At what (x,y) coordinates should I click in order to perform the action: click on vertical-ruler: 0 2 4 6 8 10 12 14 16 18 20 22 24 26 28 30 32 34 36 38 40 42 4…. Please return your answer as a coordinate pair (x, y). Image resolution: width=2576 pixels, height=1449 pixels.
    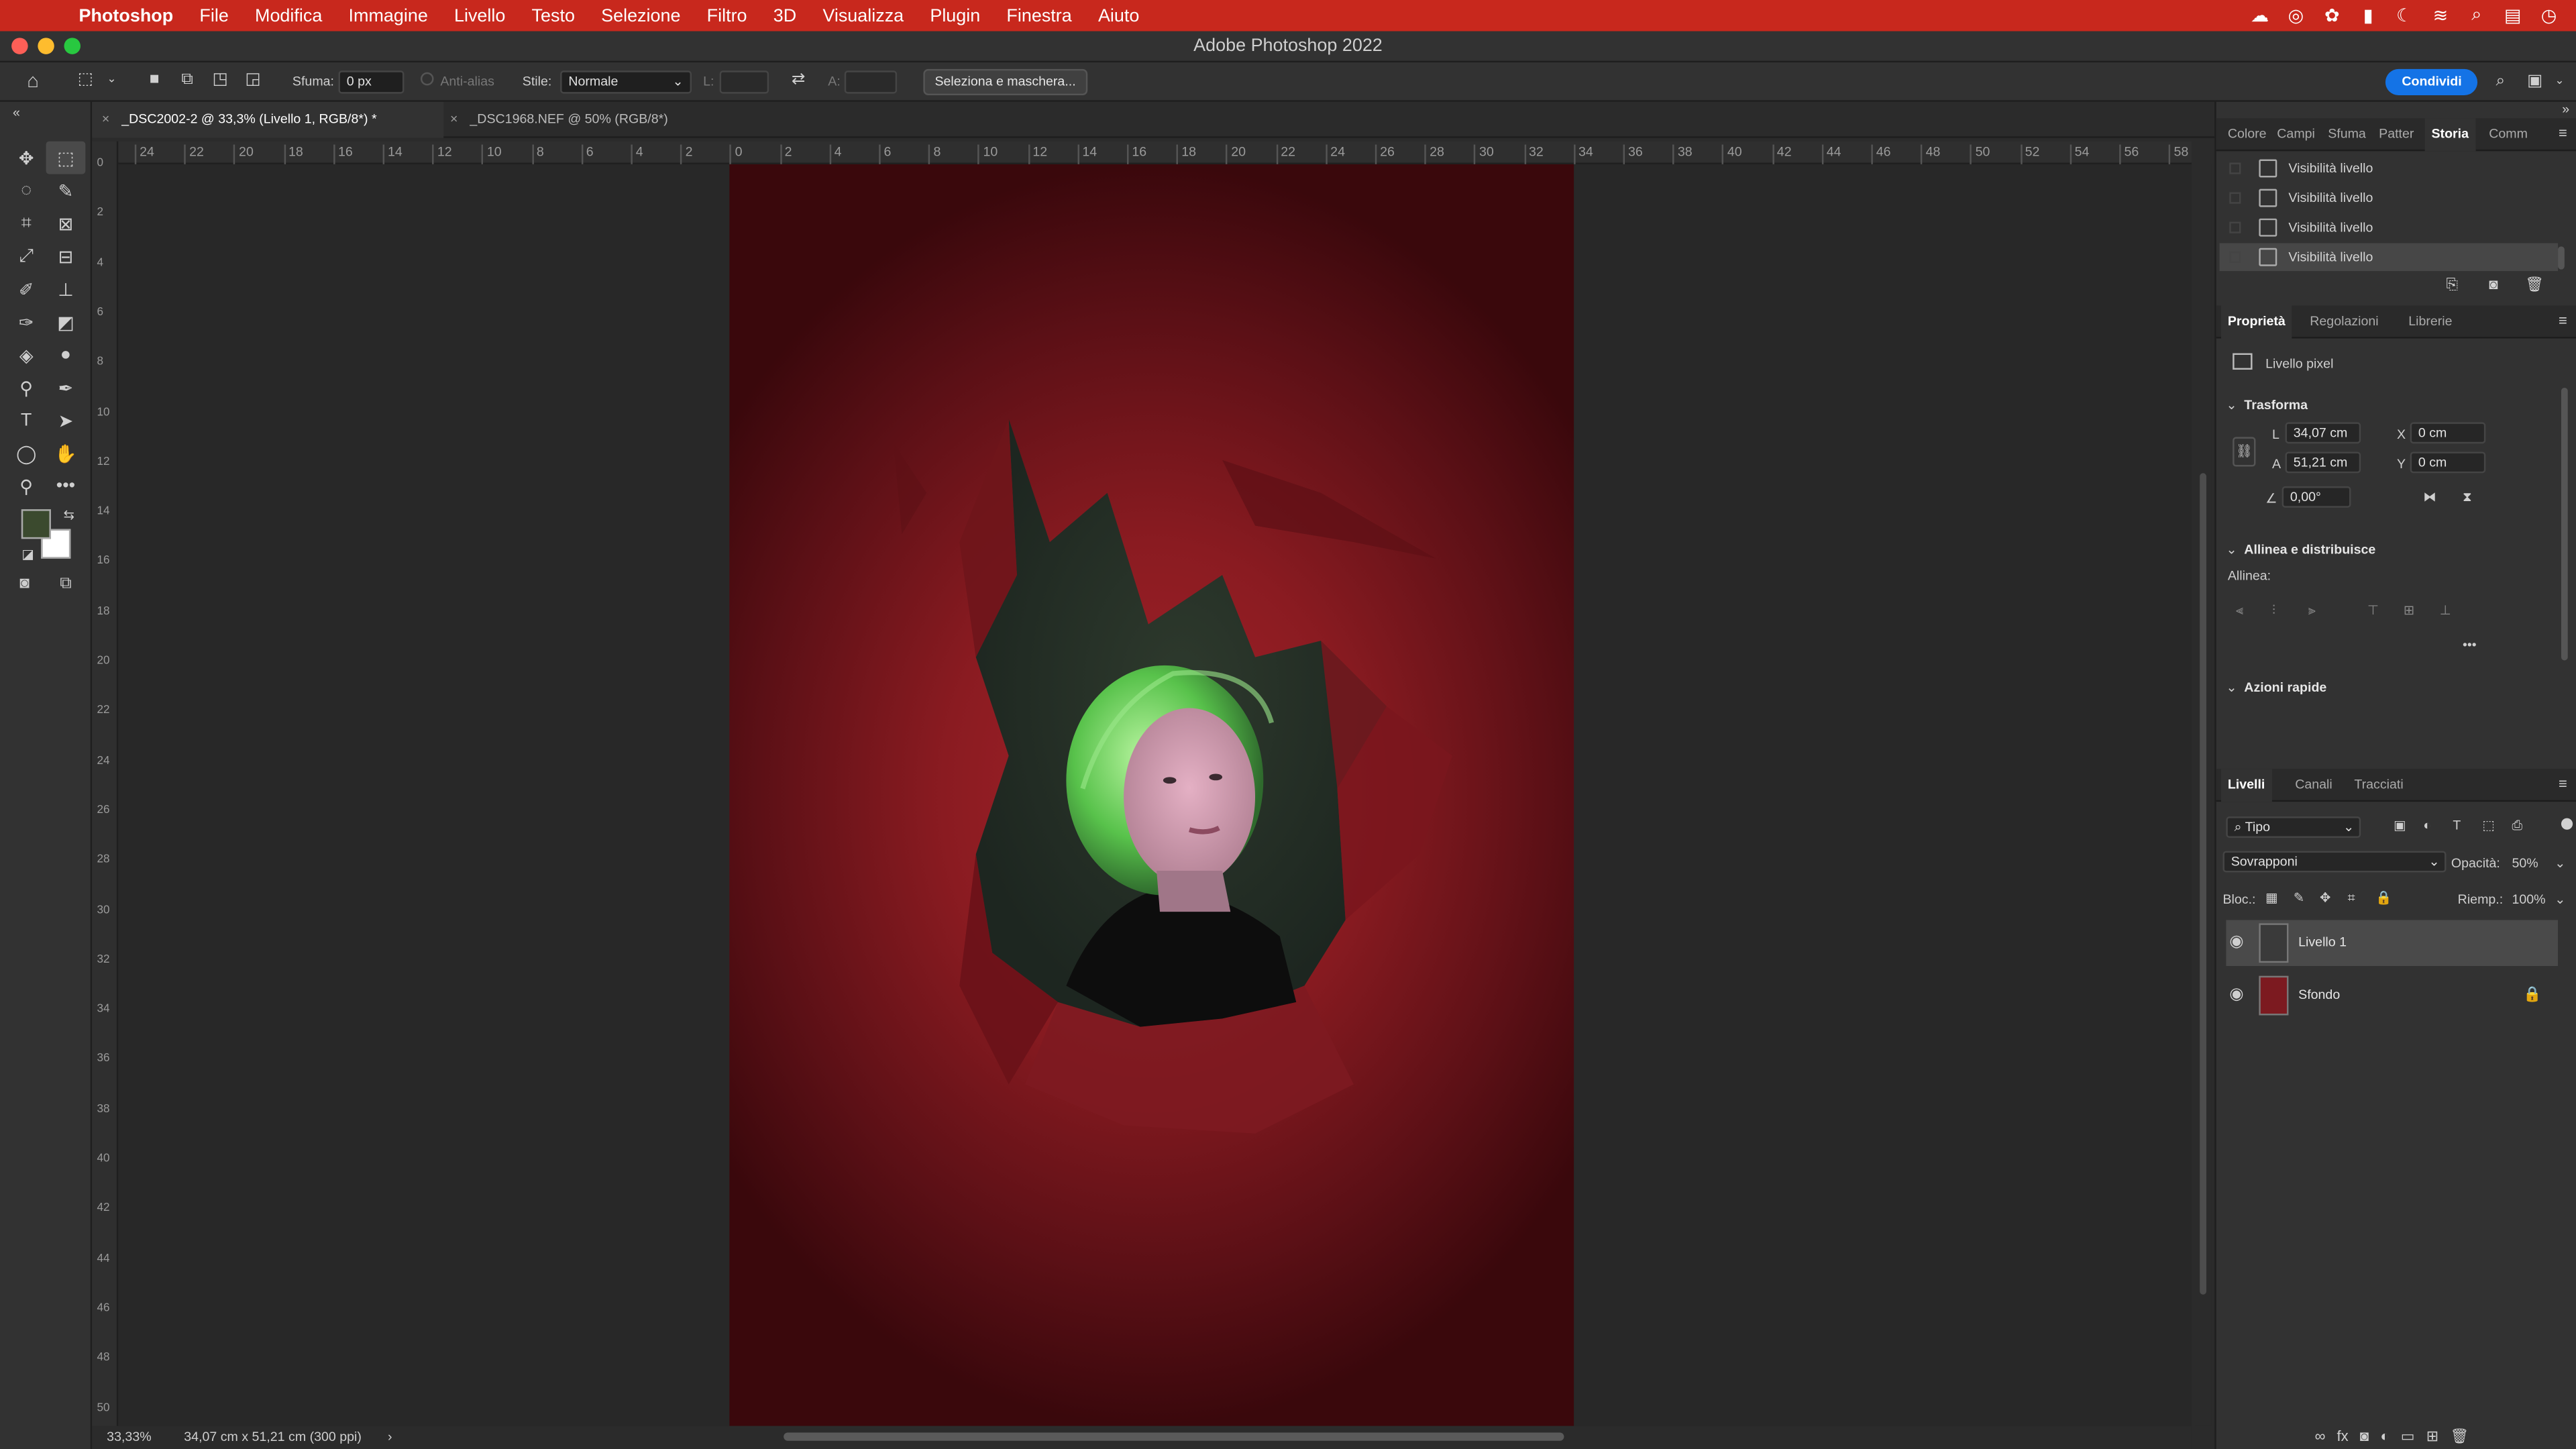
    Looking at the image, I should click on (105, 783).